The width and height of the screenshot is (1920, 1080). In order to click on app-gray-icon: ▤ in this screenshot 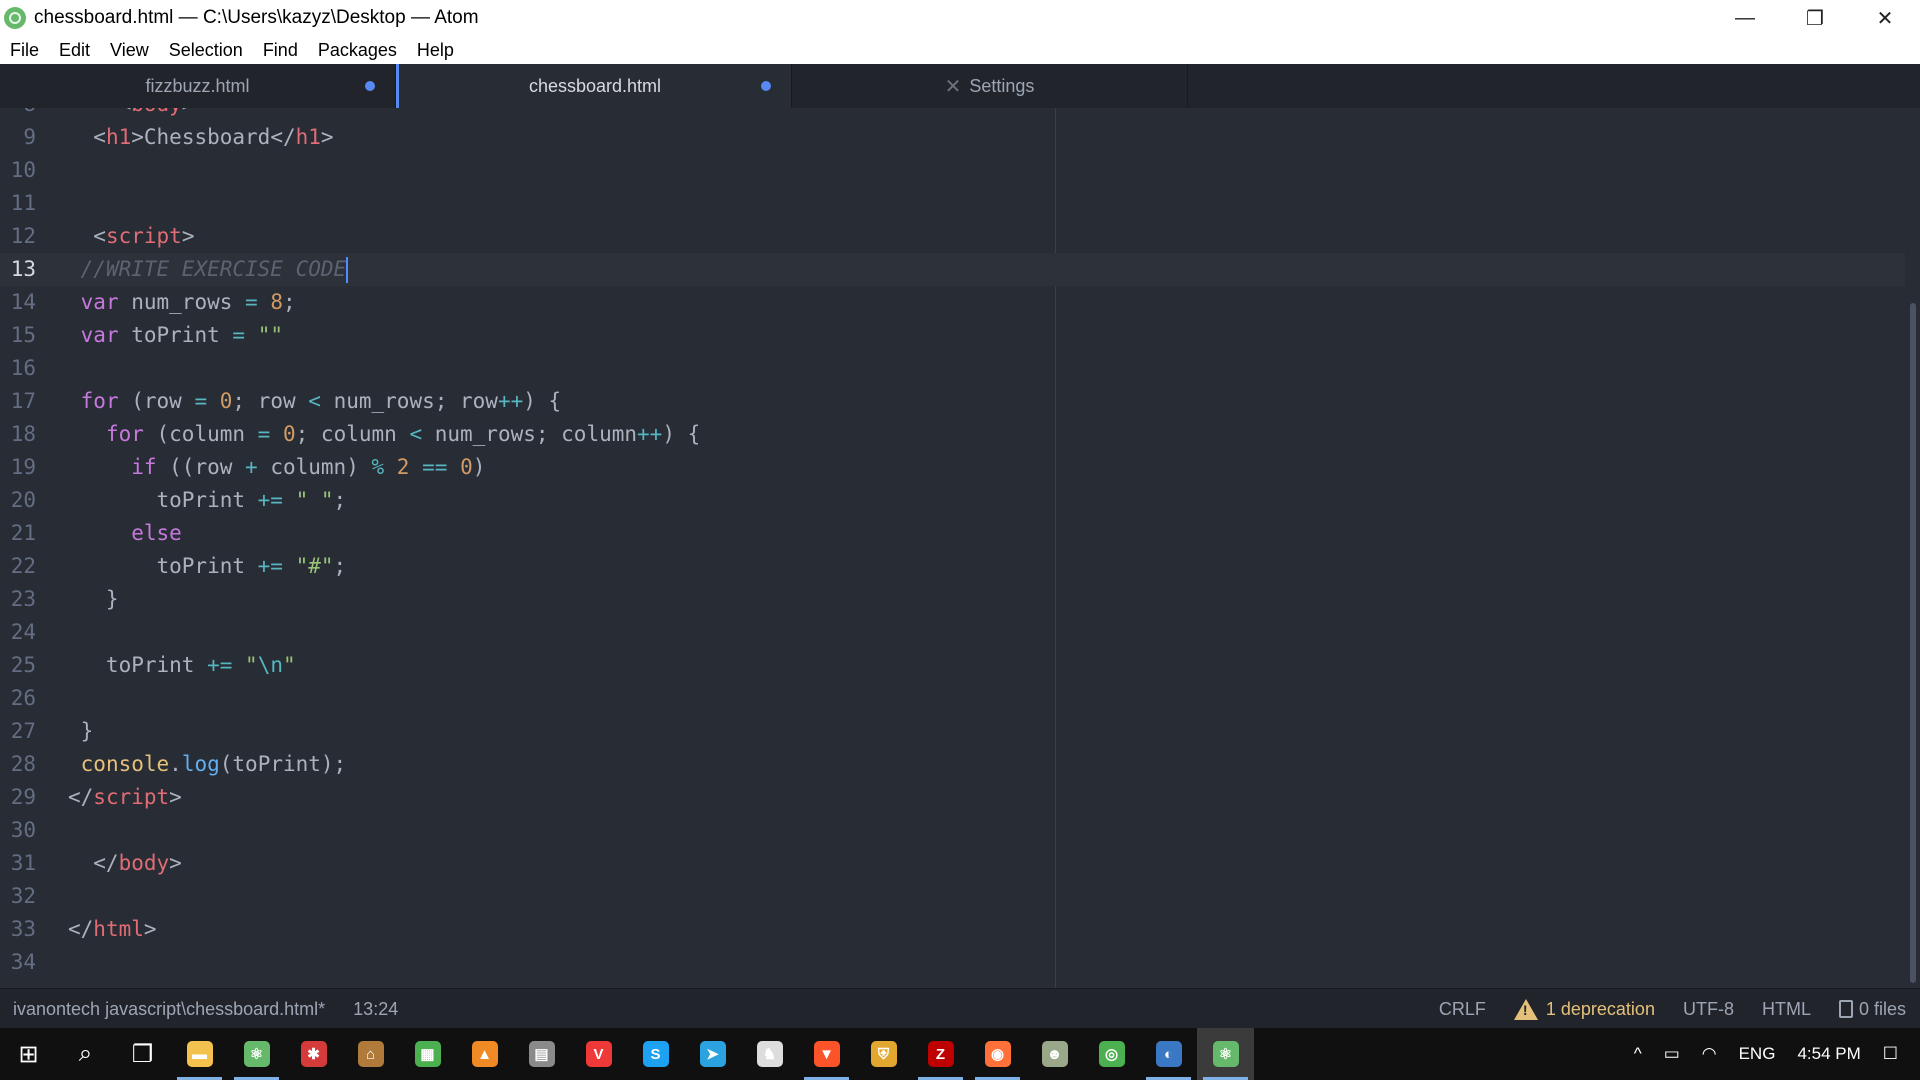, I will do `click(541, 1054)`.